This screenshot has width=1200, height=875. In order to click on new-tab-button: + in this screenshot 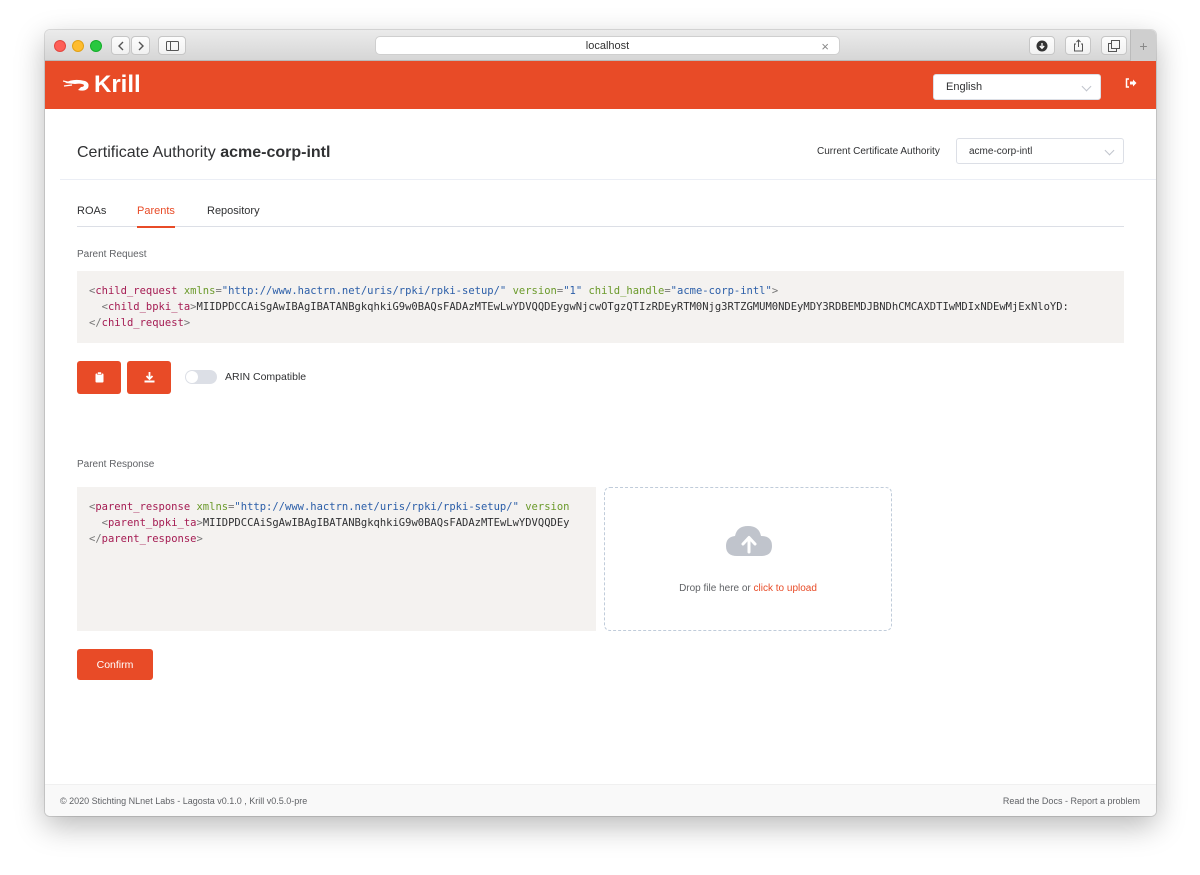, I will do `click(1143, 45)`.